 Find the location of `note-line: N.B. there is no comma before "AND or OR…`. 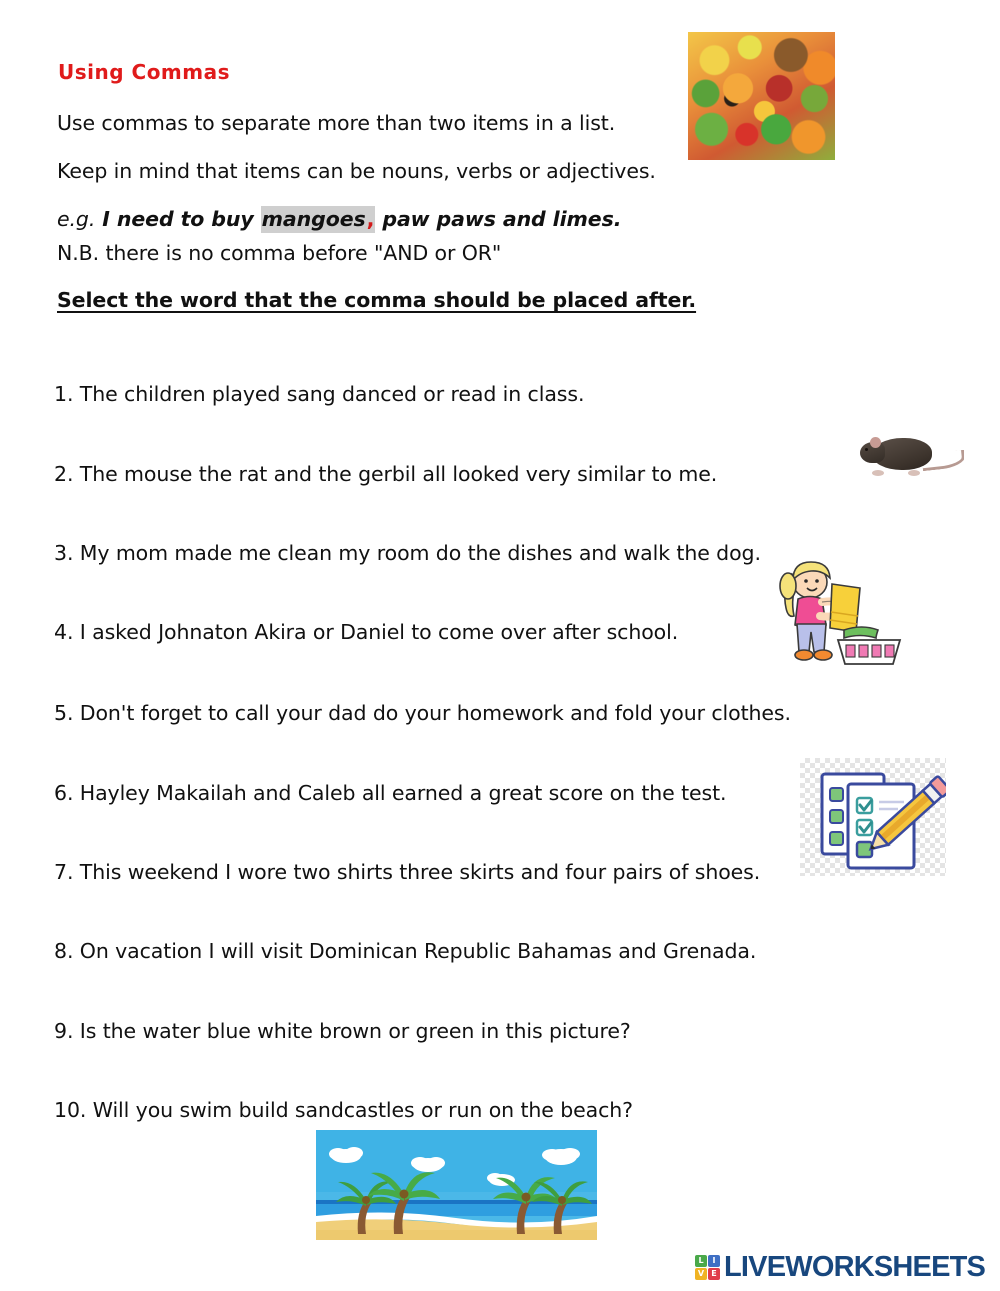

note-line: N.B. there is no comma before "AND or OR… is located at coordinates (279, 253).